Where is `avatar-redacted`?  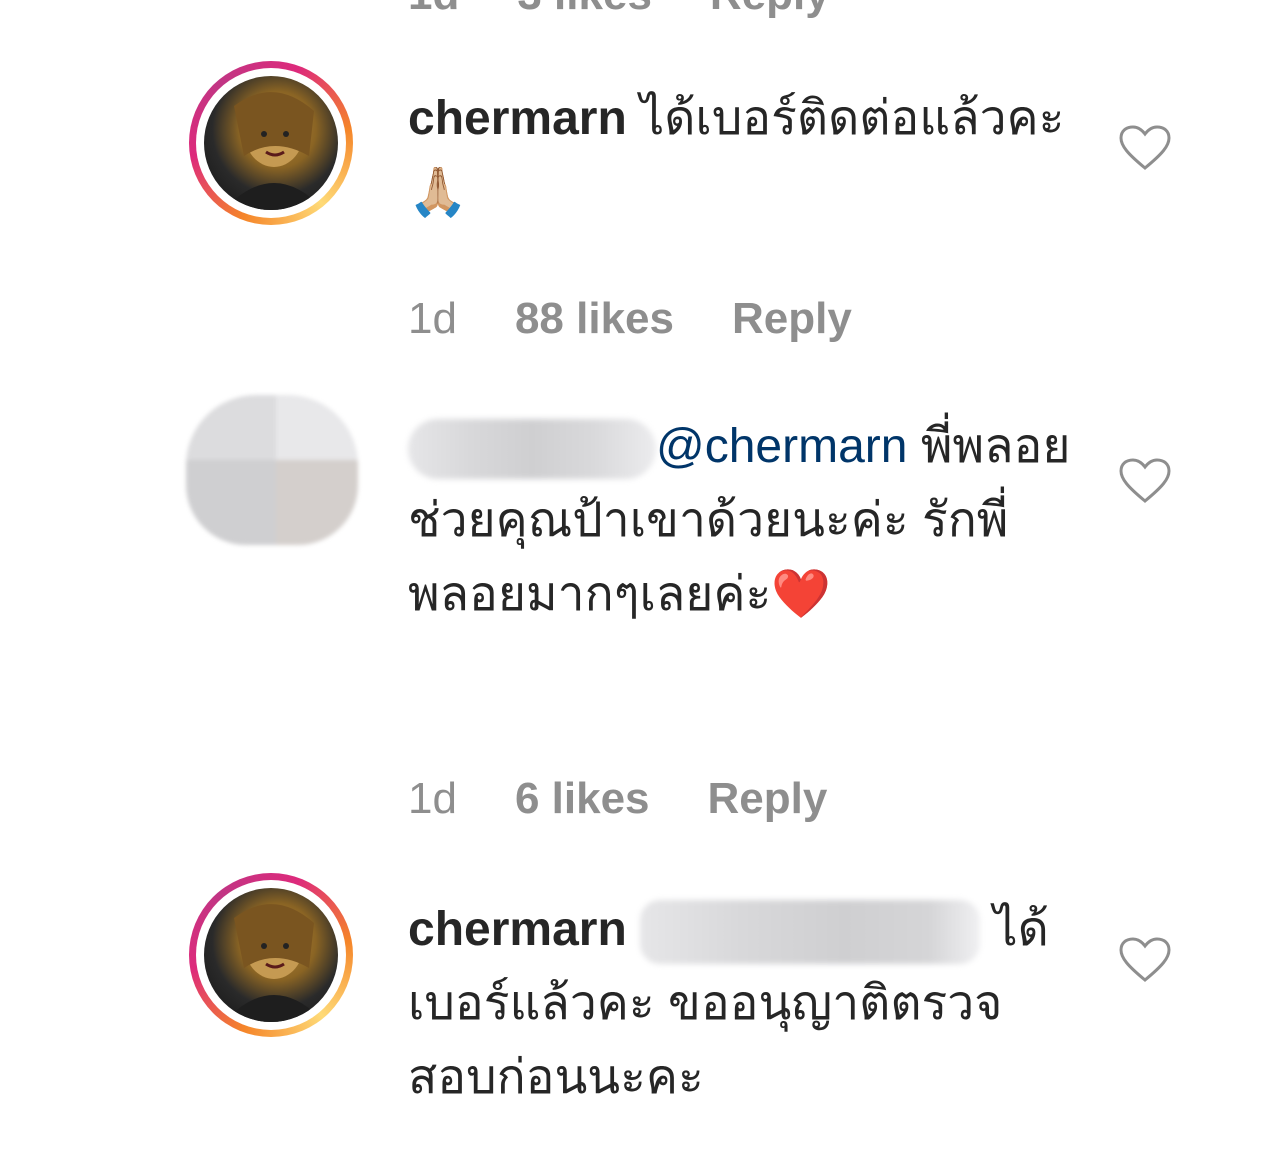 avatar-redacted is located at coordinates (272, 470).